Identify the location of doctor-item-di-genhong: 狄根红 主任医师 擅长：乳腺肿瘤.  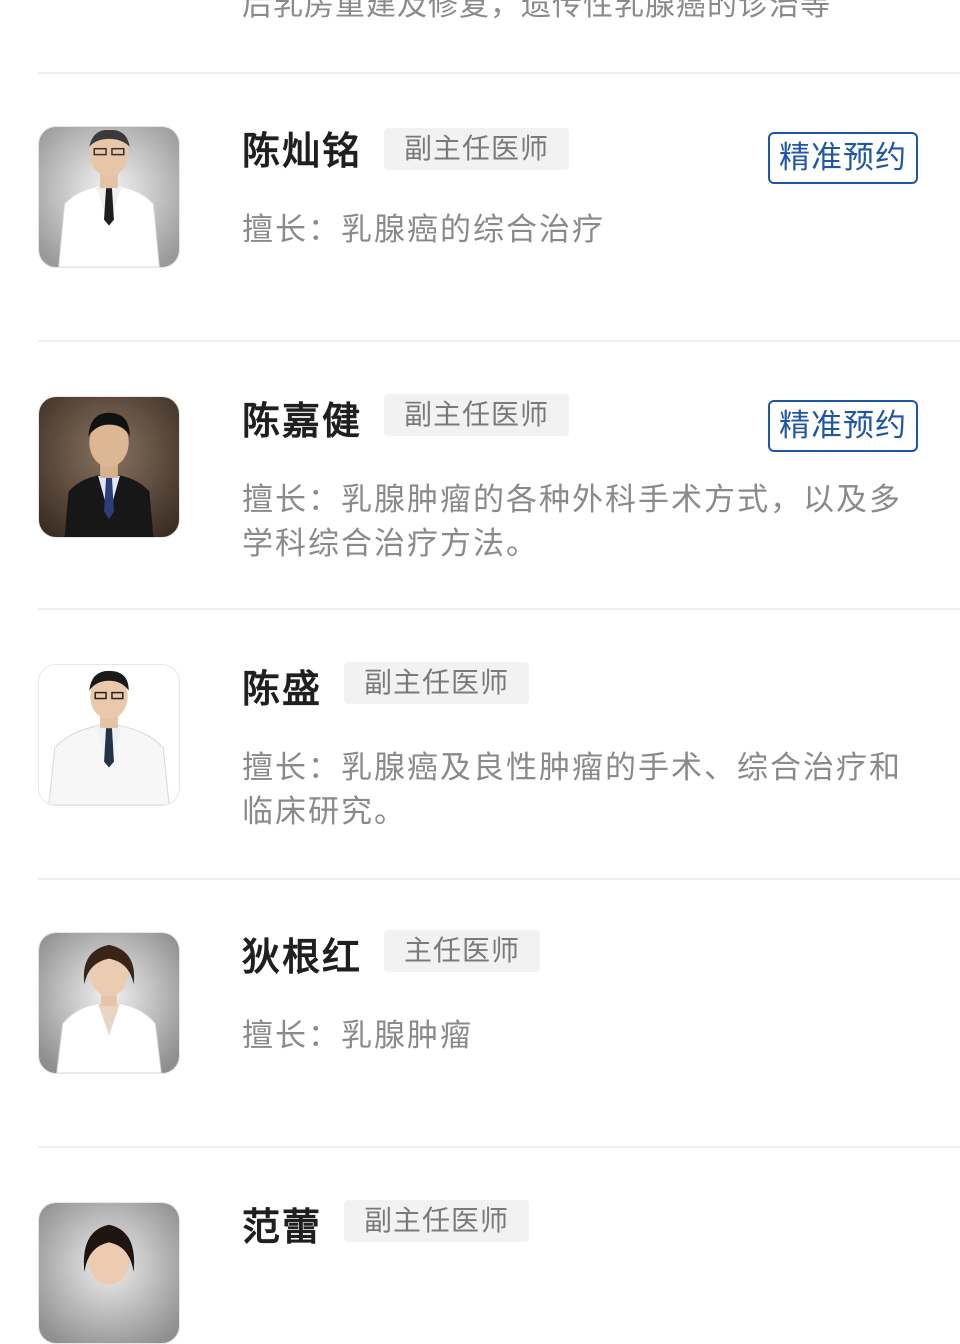
(480, 1030).